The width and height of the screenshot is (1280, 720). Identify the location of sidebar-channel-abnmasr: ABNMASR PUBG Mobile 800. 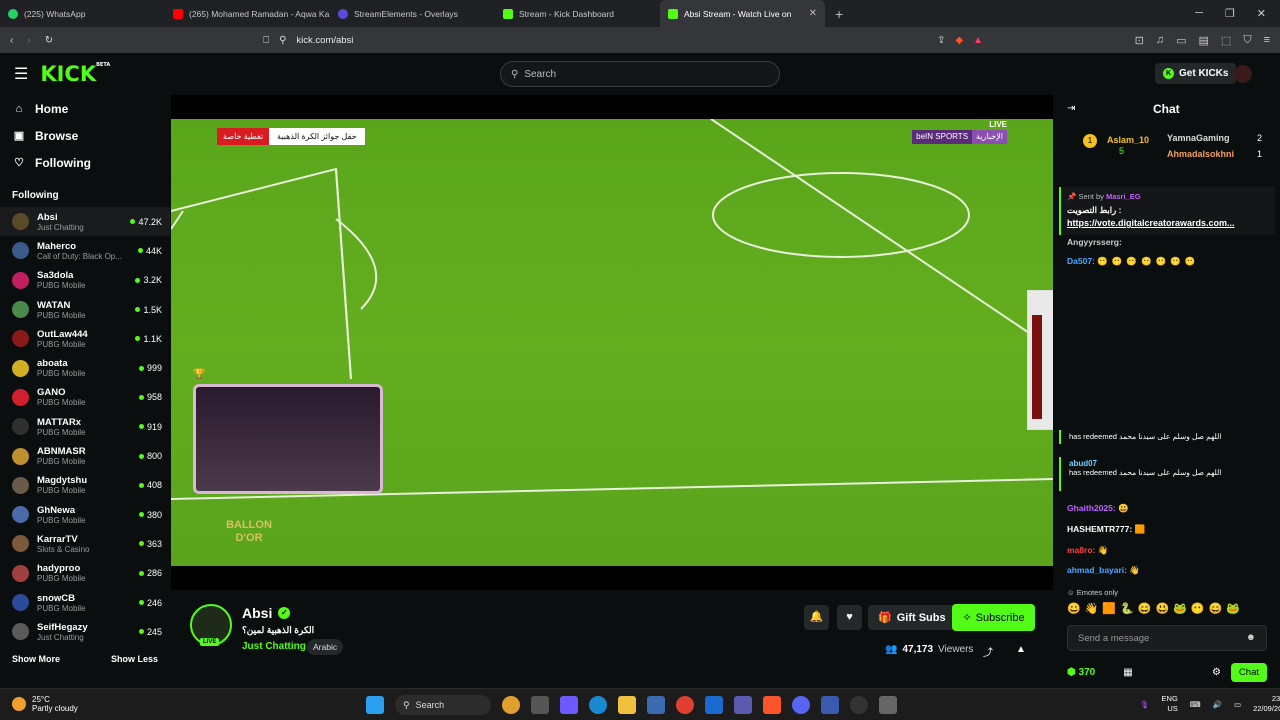
(85, 455).